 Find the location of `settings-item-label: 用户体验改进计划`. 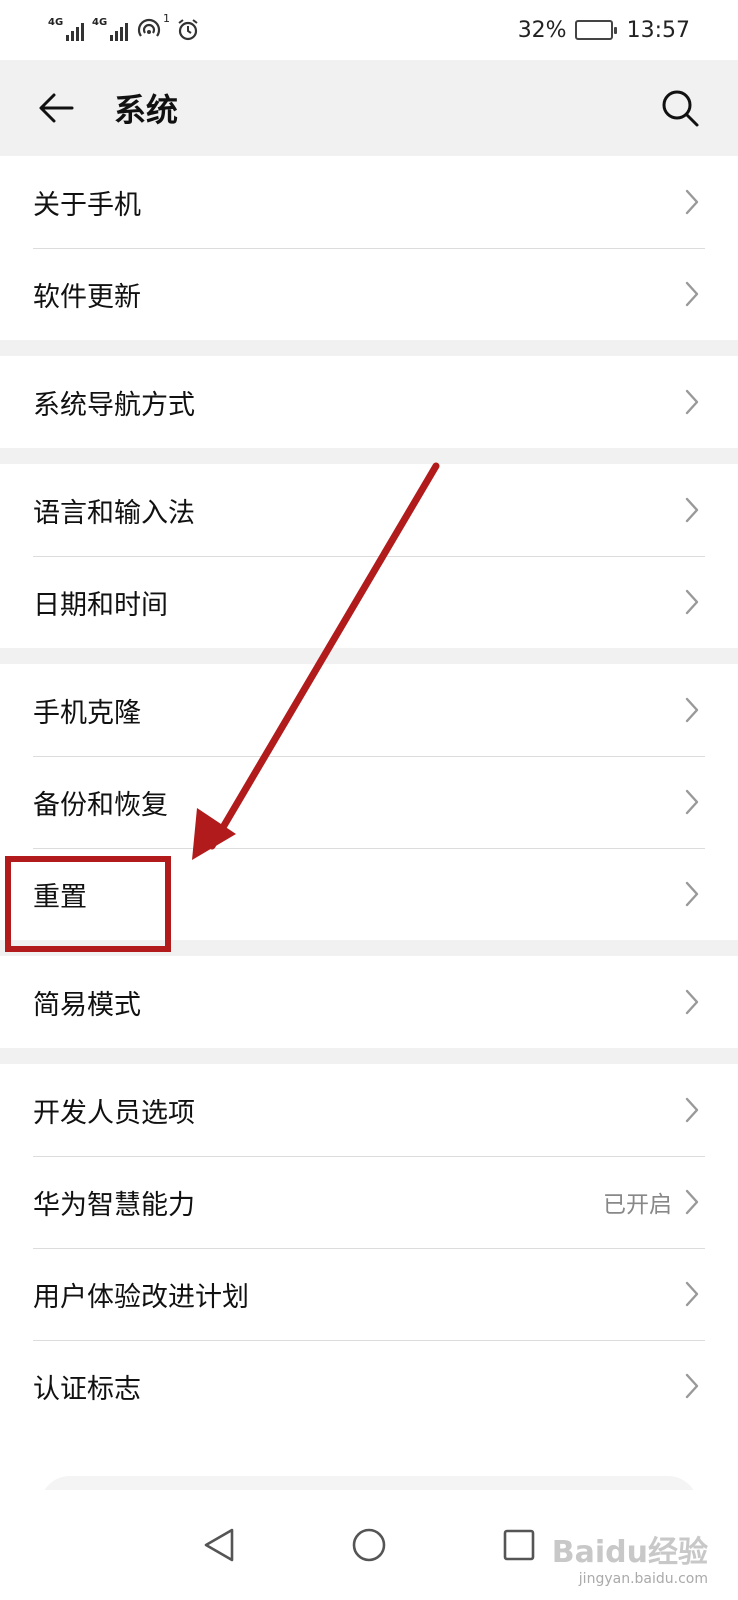

settings-item-label: 用户体验改进计划 is located at coordinates (141, 1297).